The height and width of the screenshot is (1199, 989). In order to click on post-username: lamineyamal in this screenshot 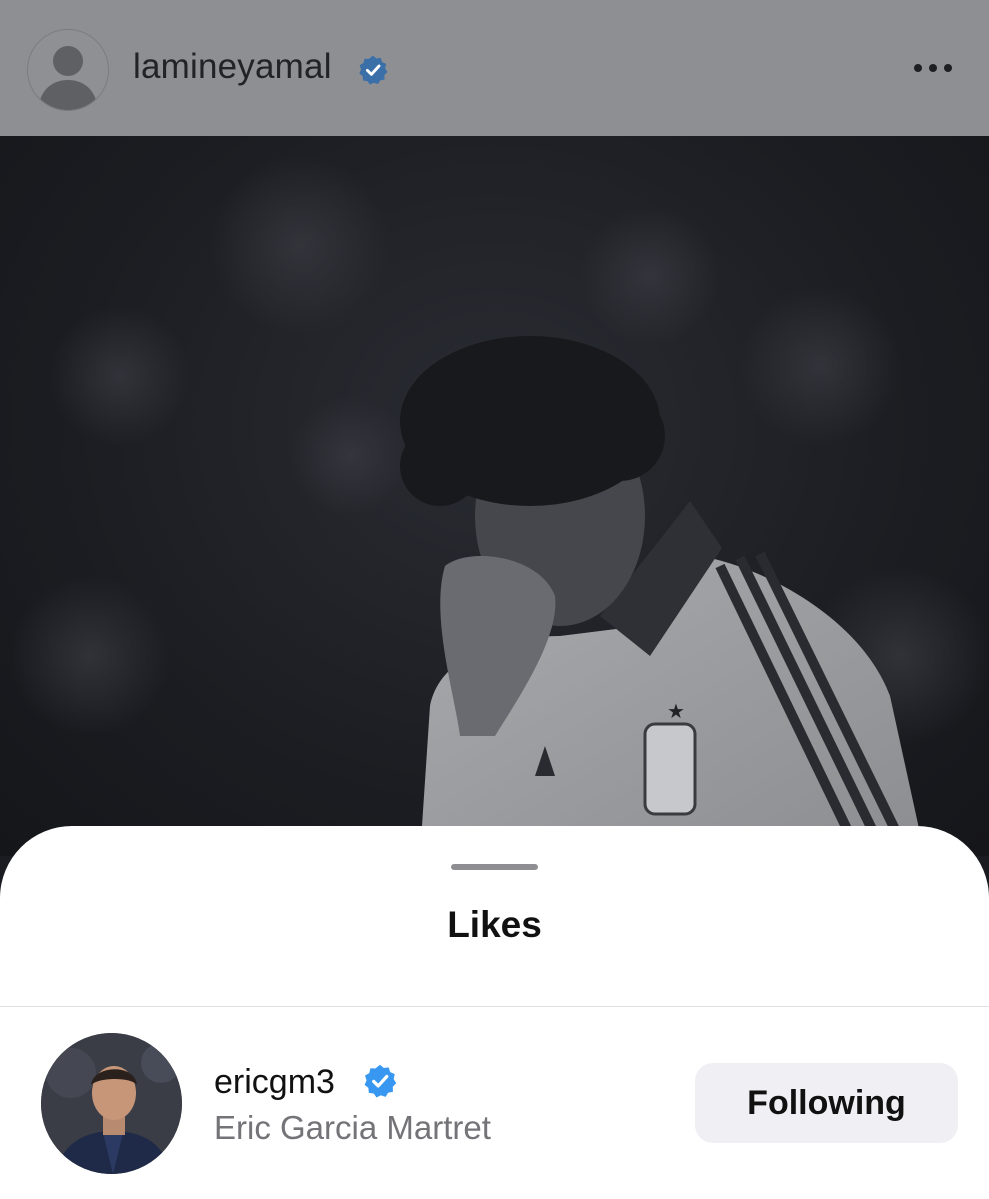, I will do `click(232, 67)`.